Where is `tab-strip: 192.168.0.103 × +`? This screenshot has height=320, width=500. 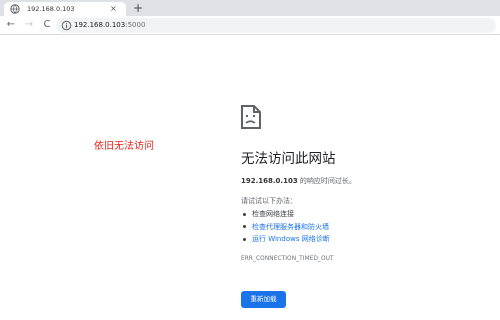 tab-strip: 192.168.0.103 × + is located at coordinates (250, 8).